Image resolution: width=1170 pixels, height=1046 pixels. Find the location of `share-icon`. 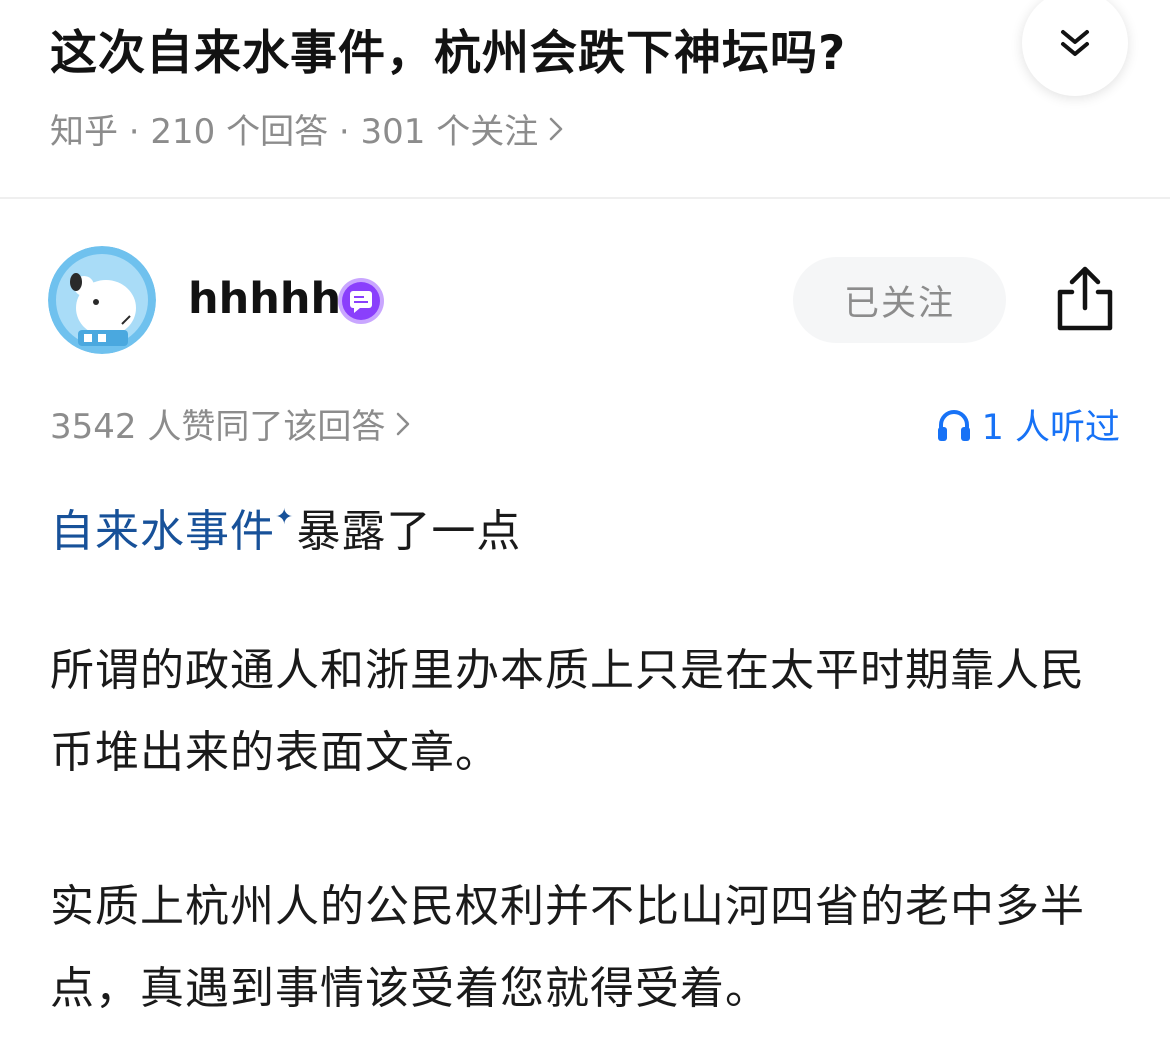

share-icon is located at coordinates (1085, 299).